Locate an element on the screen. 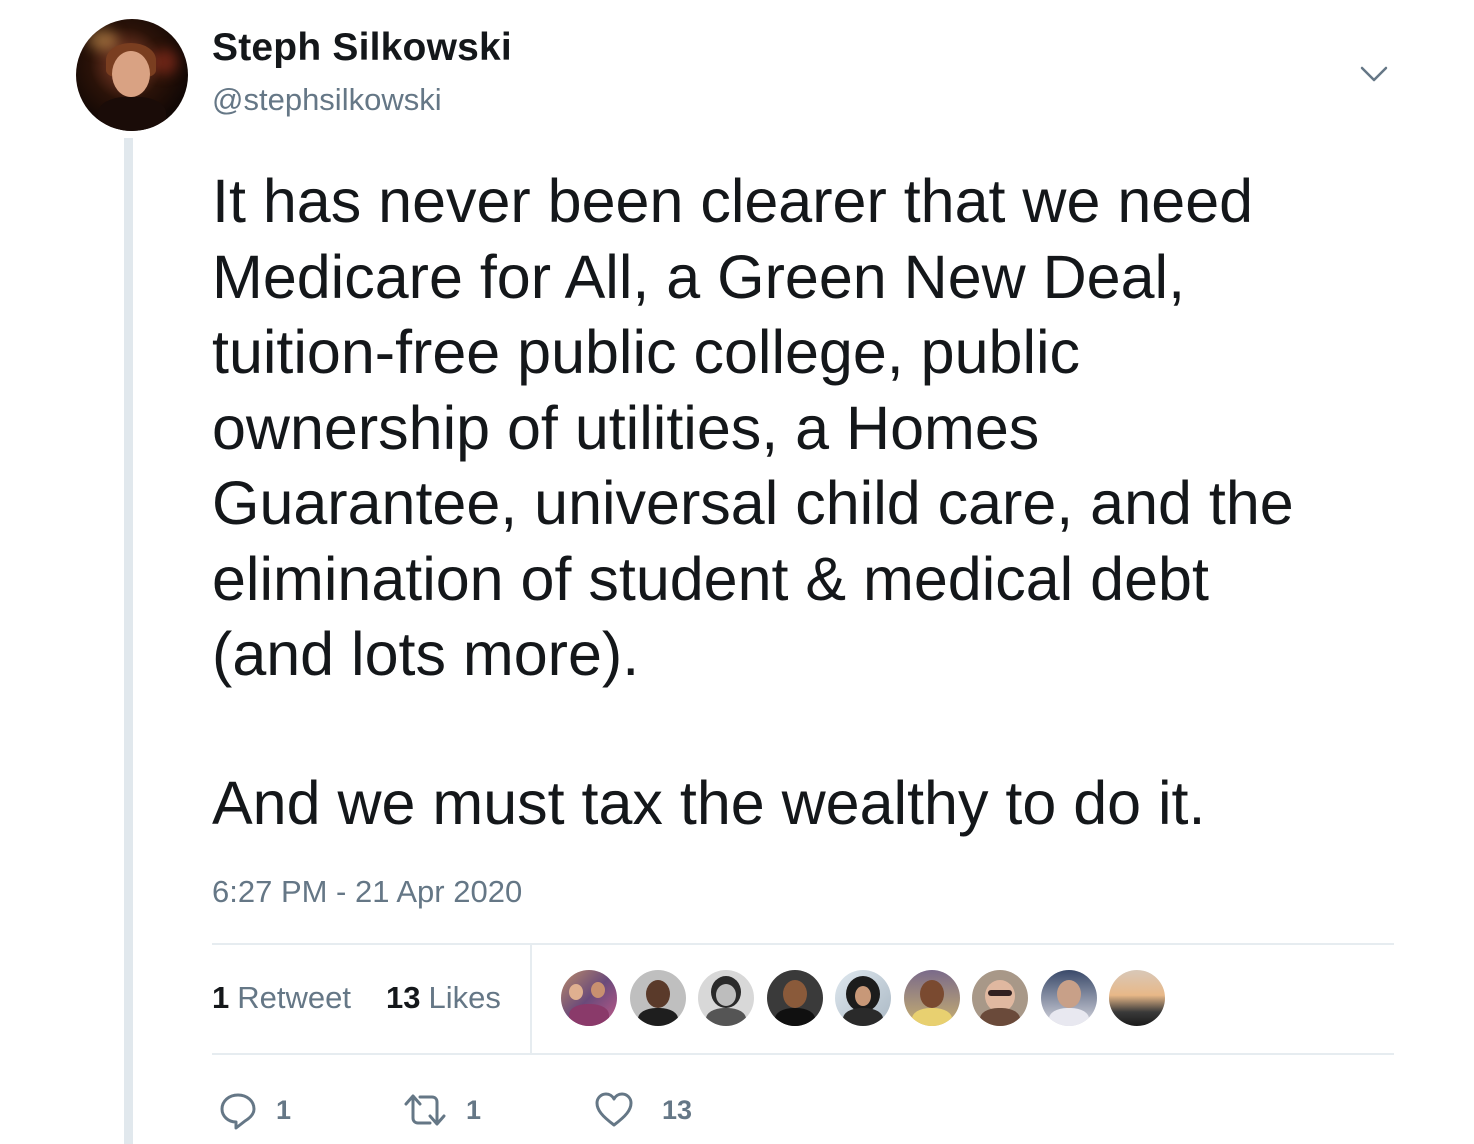 The image size is (1474, 1144). author-name: Steph Silkowski is located at coordinates (362, 48).